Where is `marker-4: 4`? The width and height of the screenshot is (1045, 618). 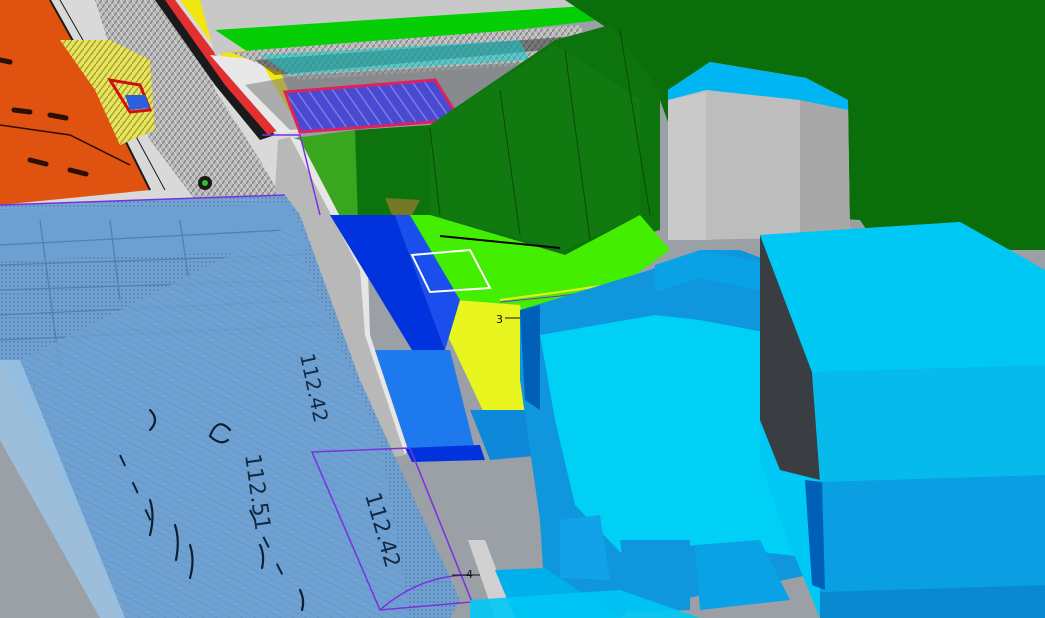
marker-4: 4 is located at coordinates (466, 574).